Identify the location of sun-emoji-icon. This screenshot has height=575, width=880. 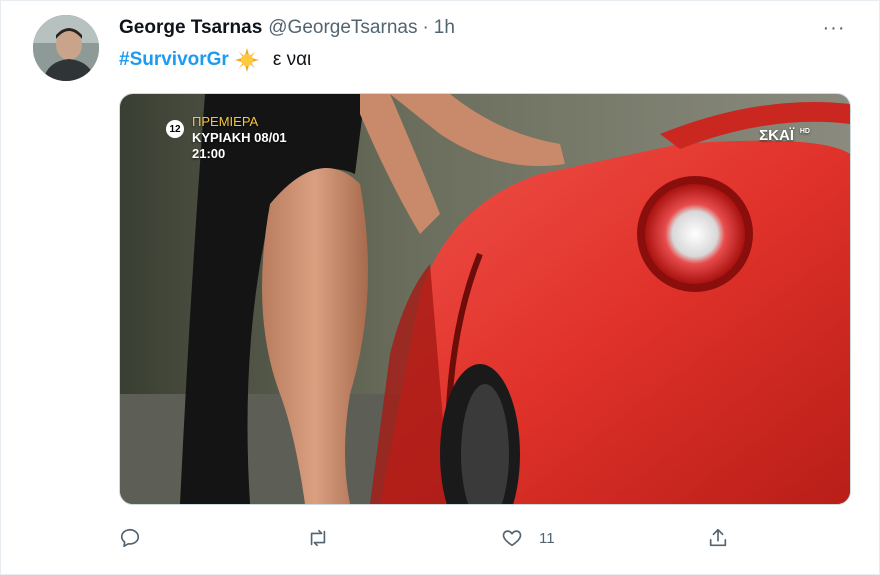
(246, 60).